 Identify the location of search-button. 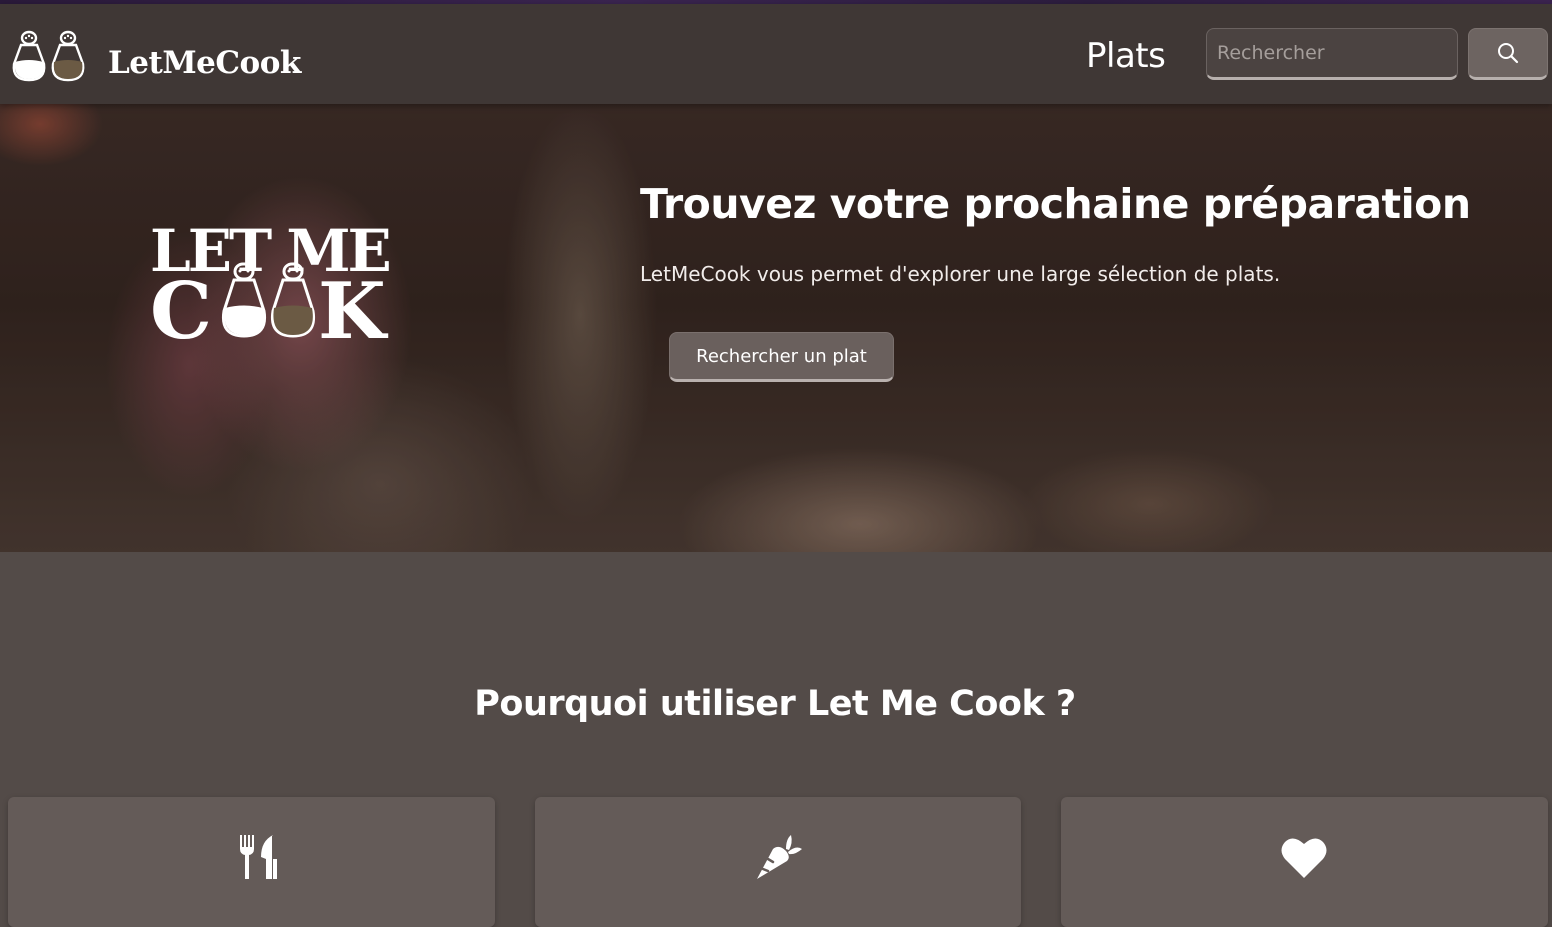
(1508, 54).